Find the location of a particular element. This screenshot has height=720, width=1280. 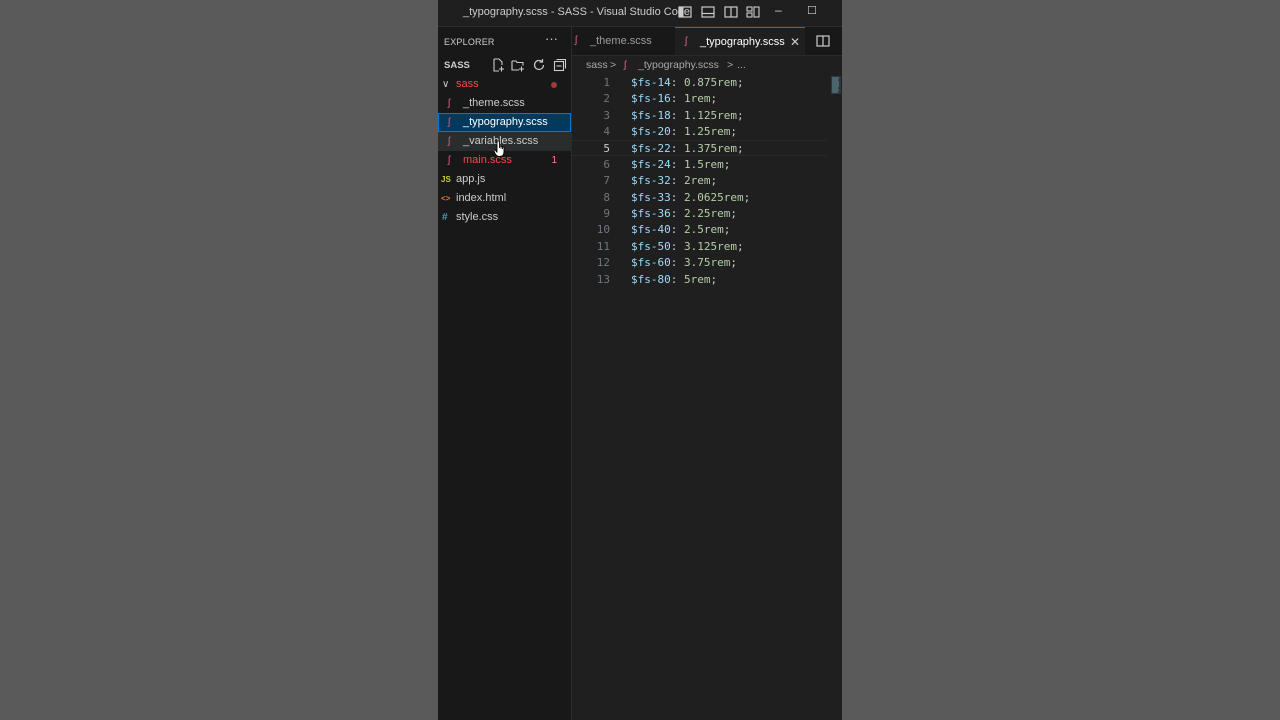

breadcrumb-folder: sass is located at coordinates (597, 65).